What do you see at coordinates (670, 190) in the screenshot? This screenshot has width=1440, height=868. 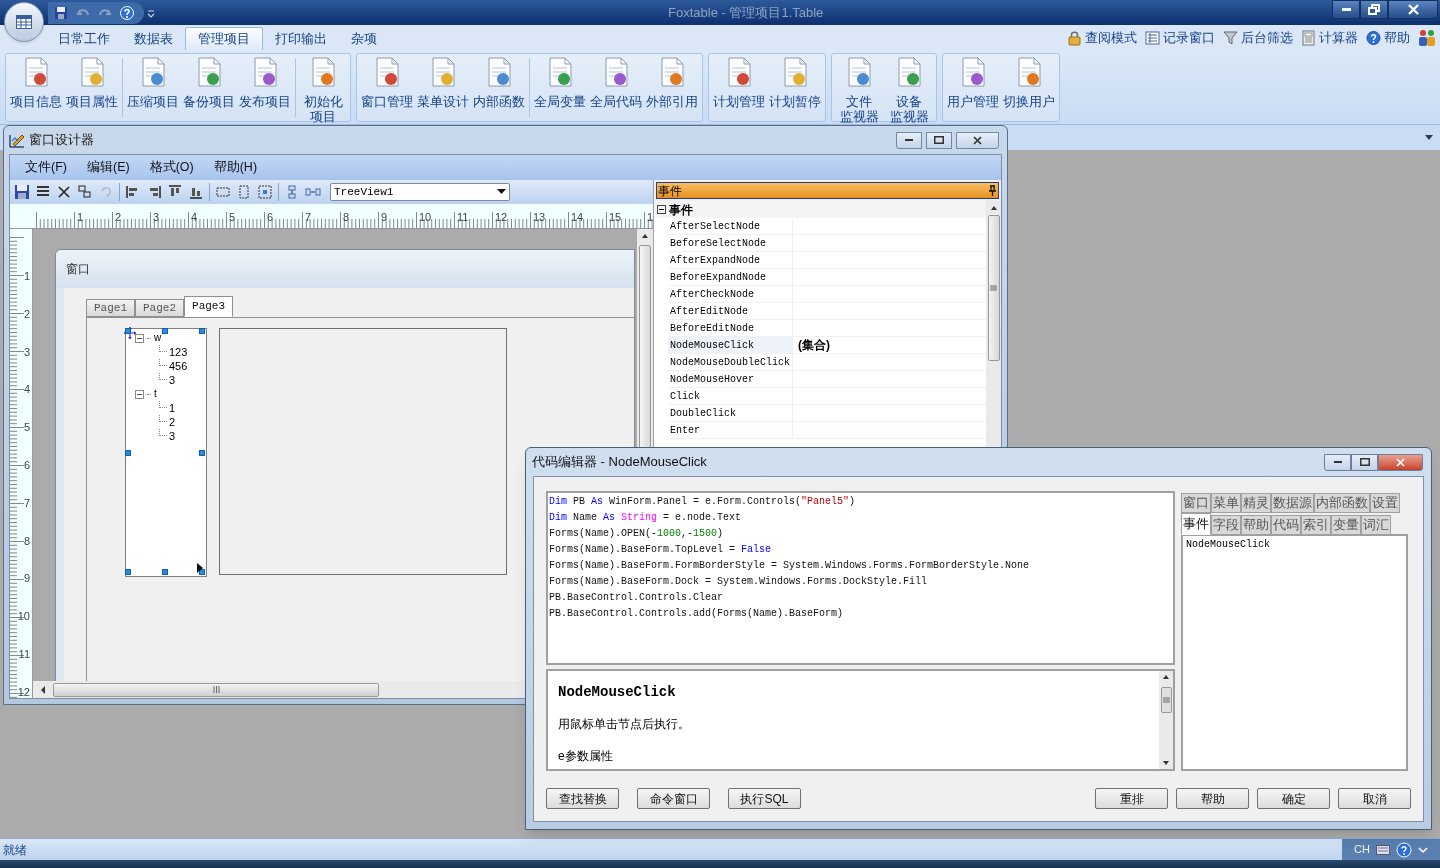 I see `panel-title: 事件` at bounding box center [670, 190].